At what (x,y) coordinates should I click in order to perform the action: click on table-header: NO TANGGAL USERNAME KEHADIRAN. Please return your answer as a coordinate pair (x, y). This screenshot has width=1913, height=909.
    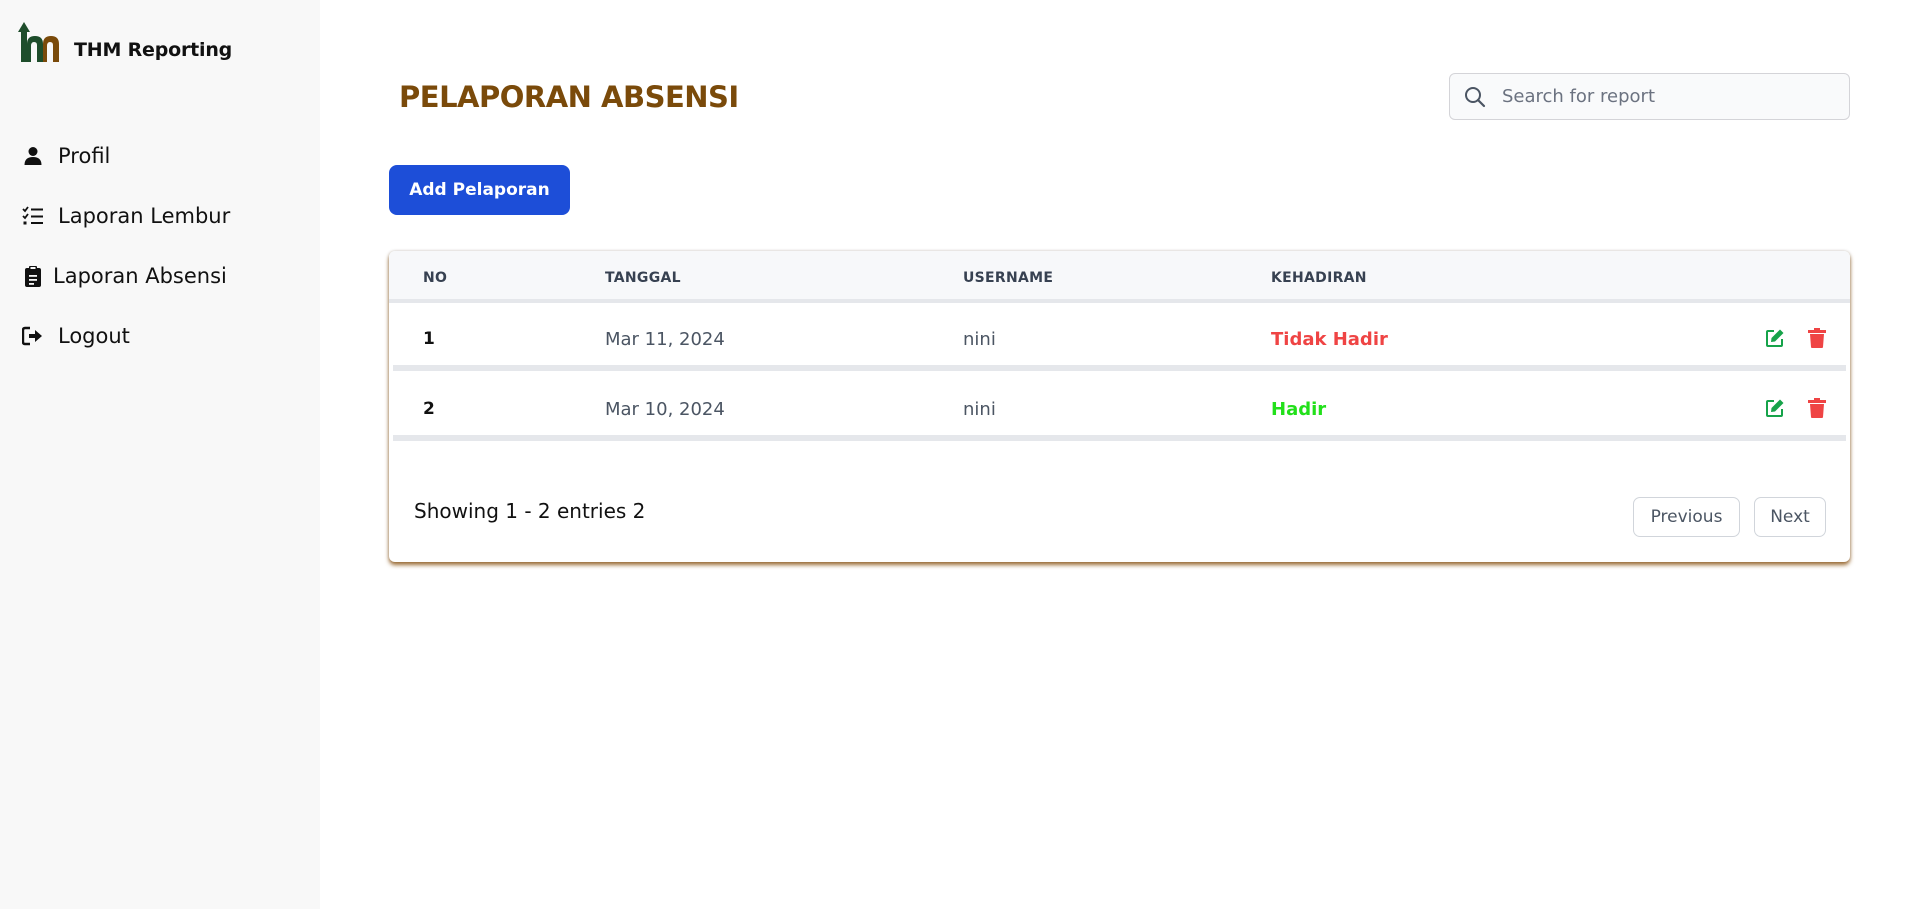
    Looking at the image, I should click on (1119, 277).